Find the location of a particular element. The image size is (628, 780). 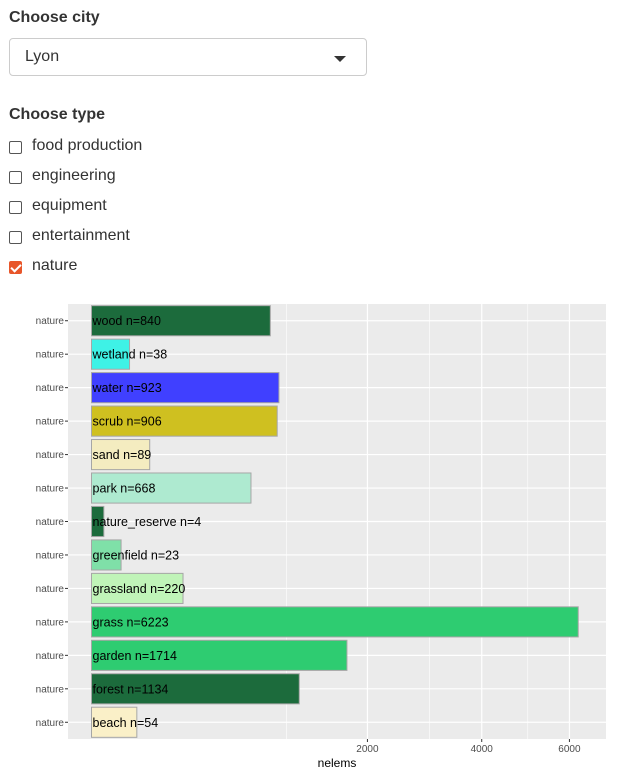

x-tick-label: 6000 is located at coordinates (569, 749).